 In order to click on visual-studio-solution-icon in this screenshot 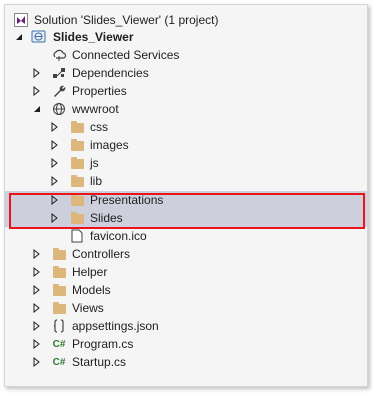, I will do `click(21, 20)`.